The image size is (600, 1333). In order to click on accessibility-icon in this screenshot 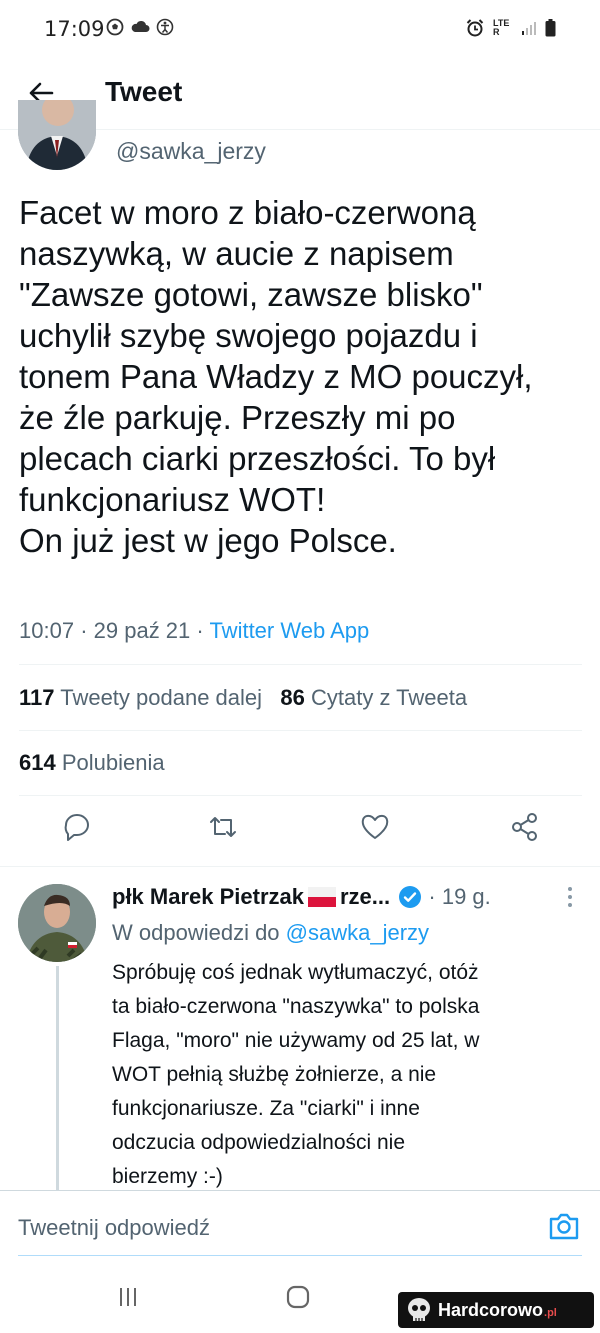, I will do `click(165, 27)`.